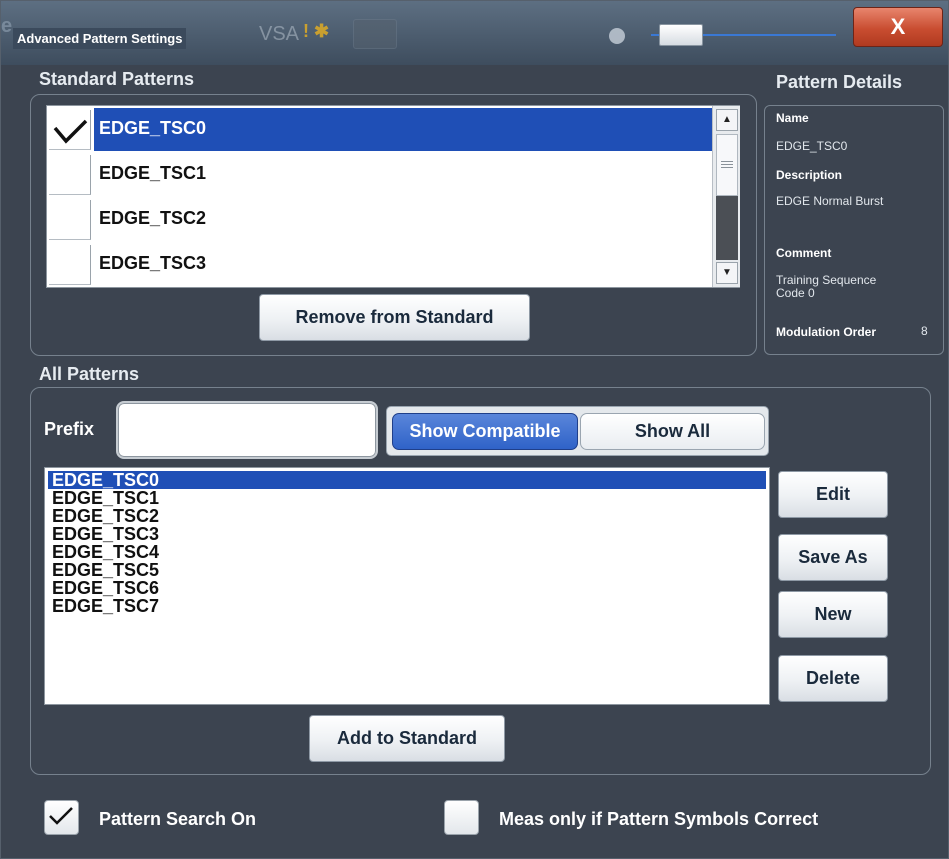 This screenshot has height=859, width=949. I want to click on meas-only-checkbox, so click(461, 817).